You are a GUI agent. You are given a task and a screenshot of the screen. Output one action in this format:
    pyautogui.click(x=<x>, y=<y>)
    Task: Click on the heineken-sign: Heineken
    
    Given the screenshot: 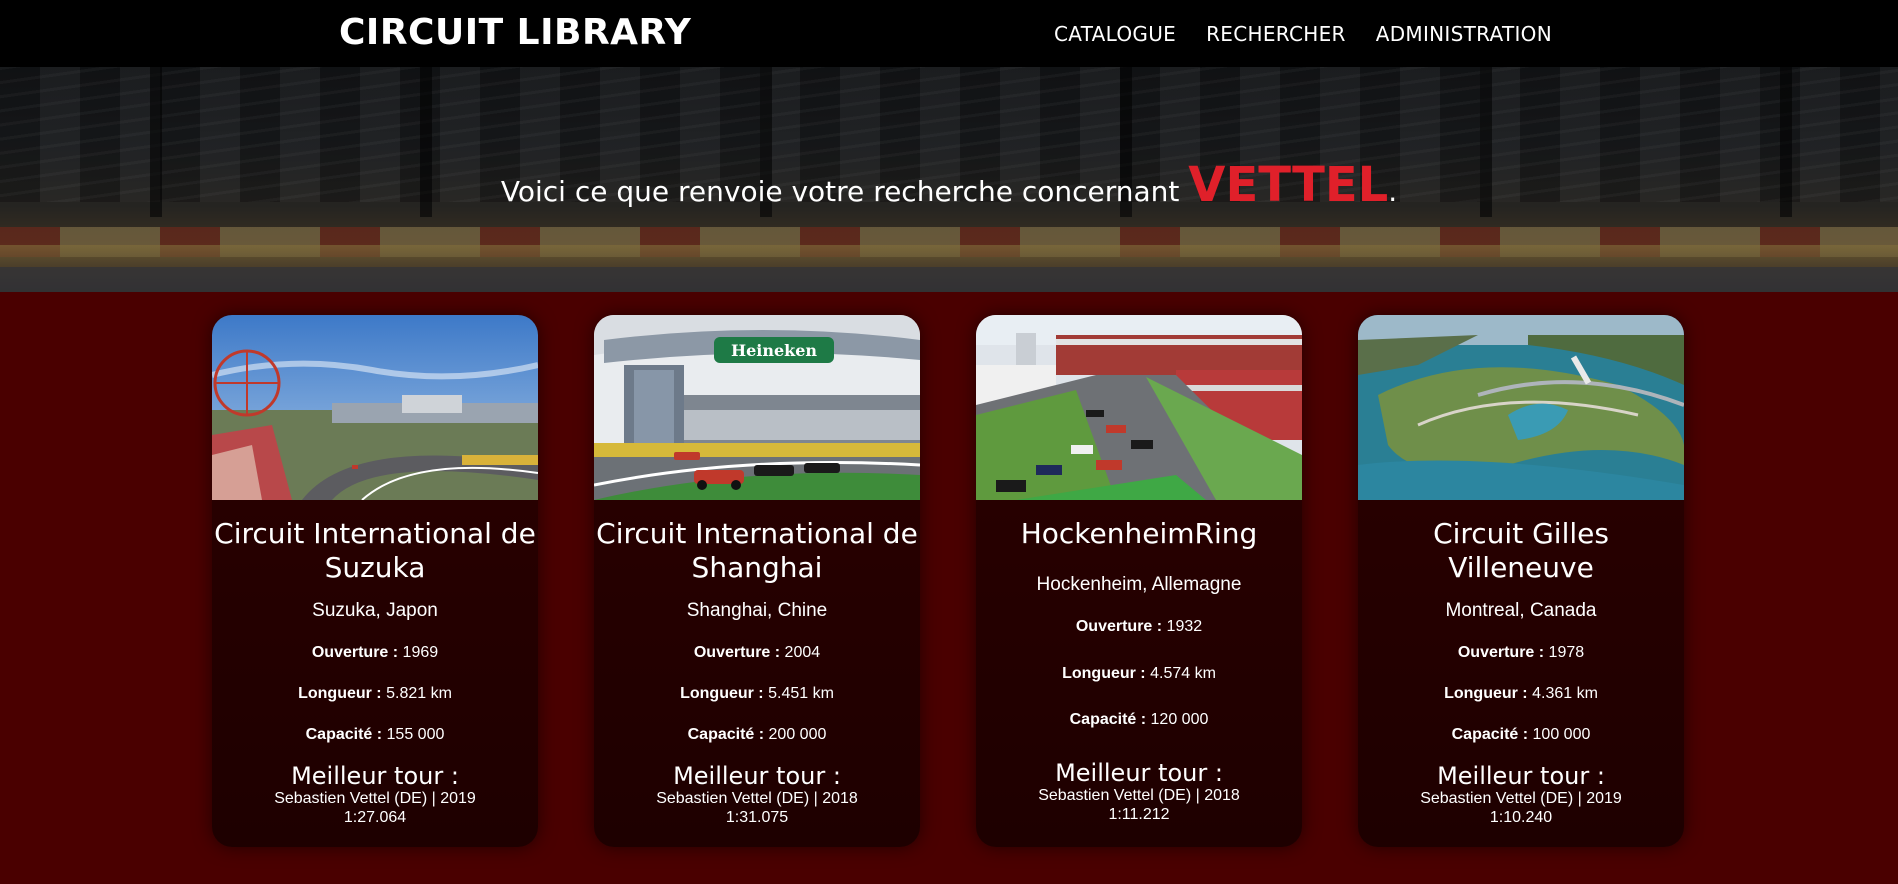 What is the action you would take?
    pyautogui.click(x=774, y=350)
    